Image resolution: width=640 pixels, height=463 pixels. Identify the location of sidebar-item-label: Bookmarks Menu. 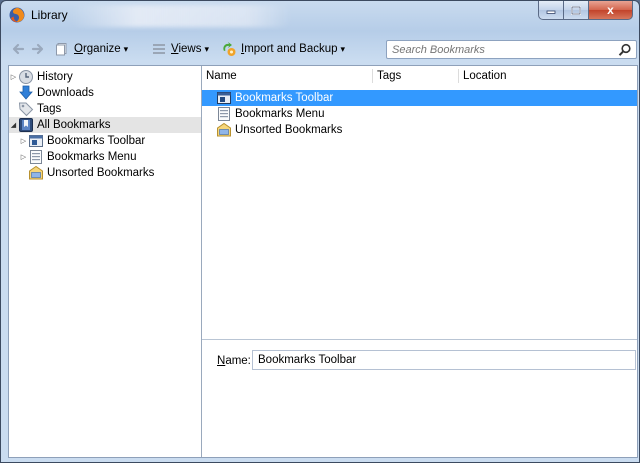
(92, 157).